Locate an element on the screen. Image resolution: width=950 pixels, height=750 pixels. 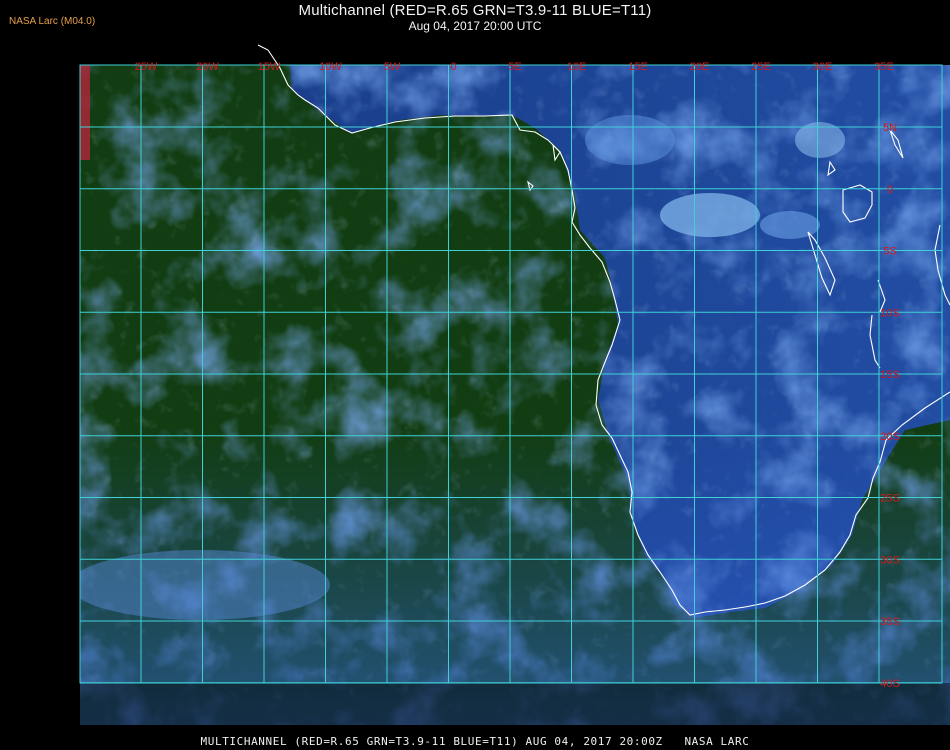
longitude-label: 10W is located at coordinates (330, 67).